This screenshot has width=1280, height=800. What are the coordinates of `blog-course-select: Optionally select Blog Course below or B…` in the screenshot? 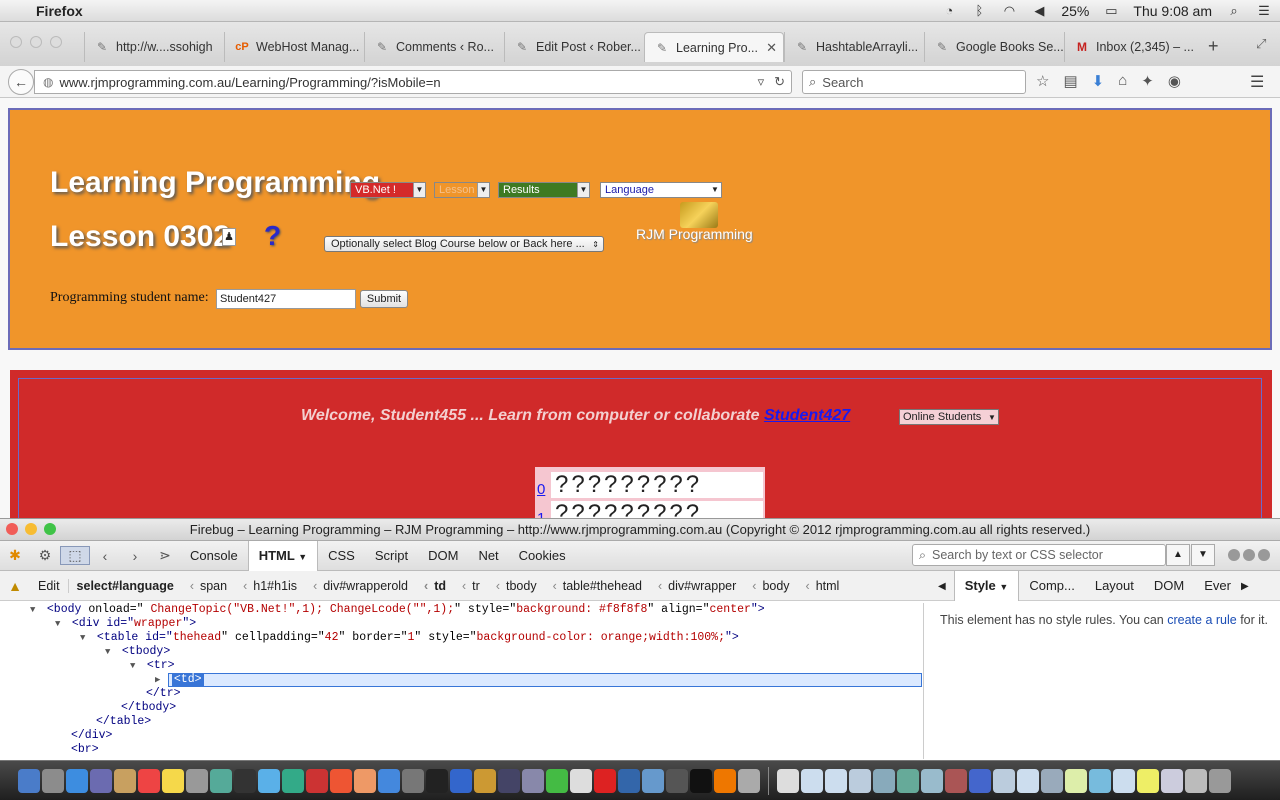 It's located at (464, 244).